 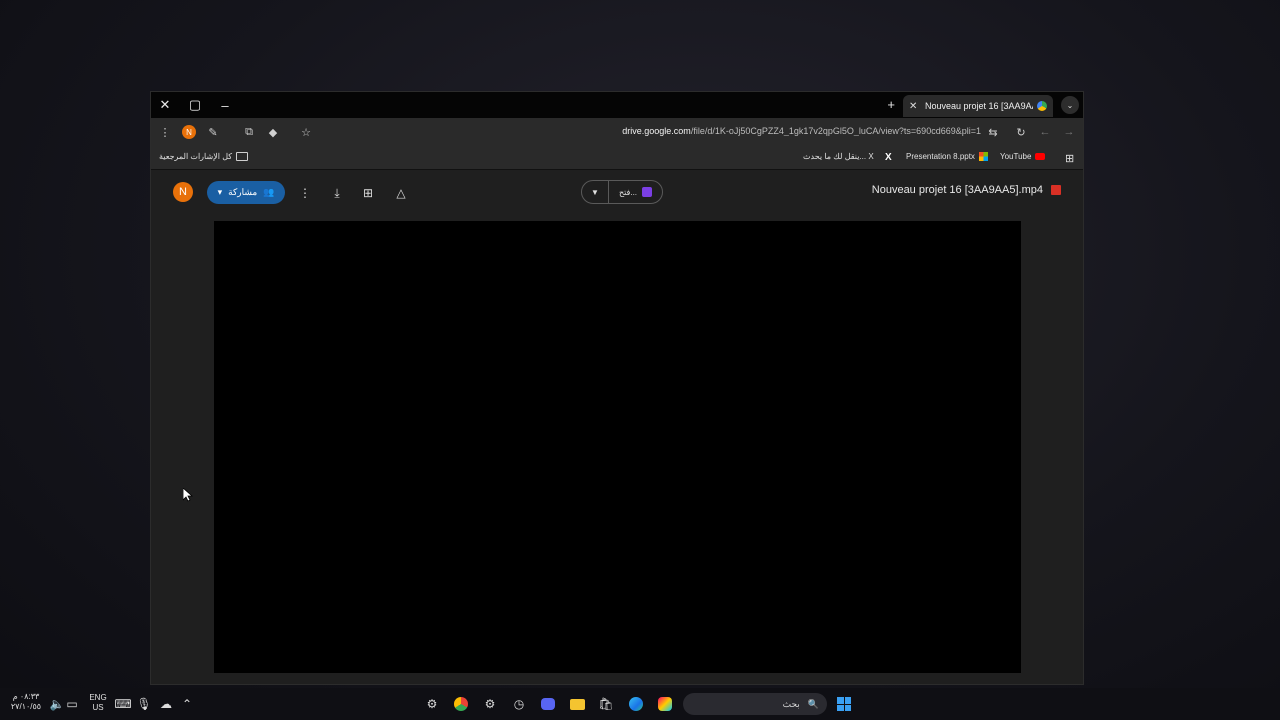 What do you see at coordinates (337, 193) in the screenshot?
I see `download-icon: ⤓` at bounding box center [337, 193].